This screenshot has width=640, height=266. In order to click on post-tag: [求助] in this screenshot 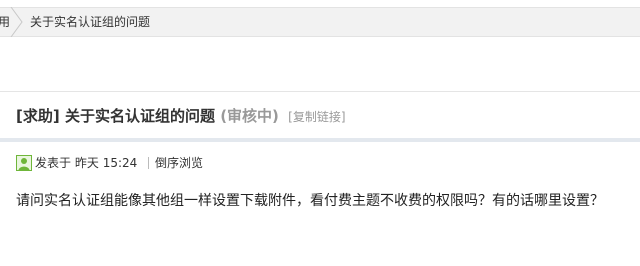, I will do `click(38, 116)`.